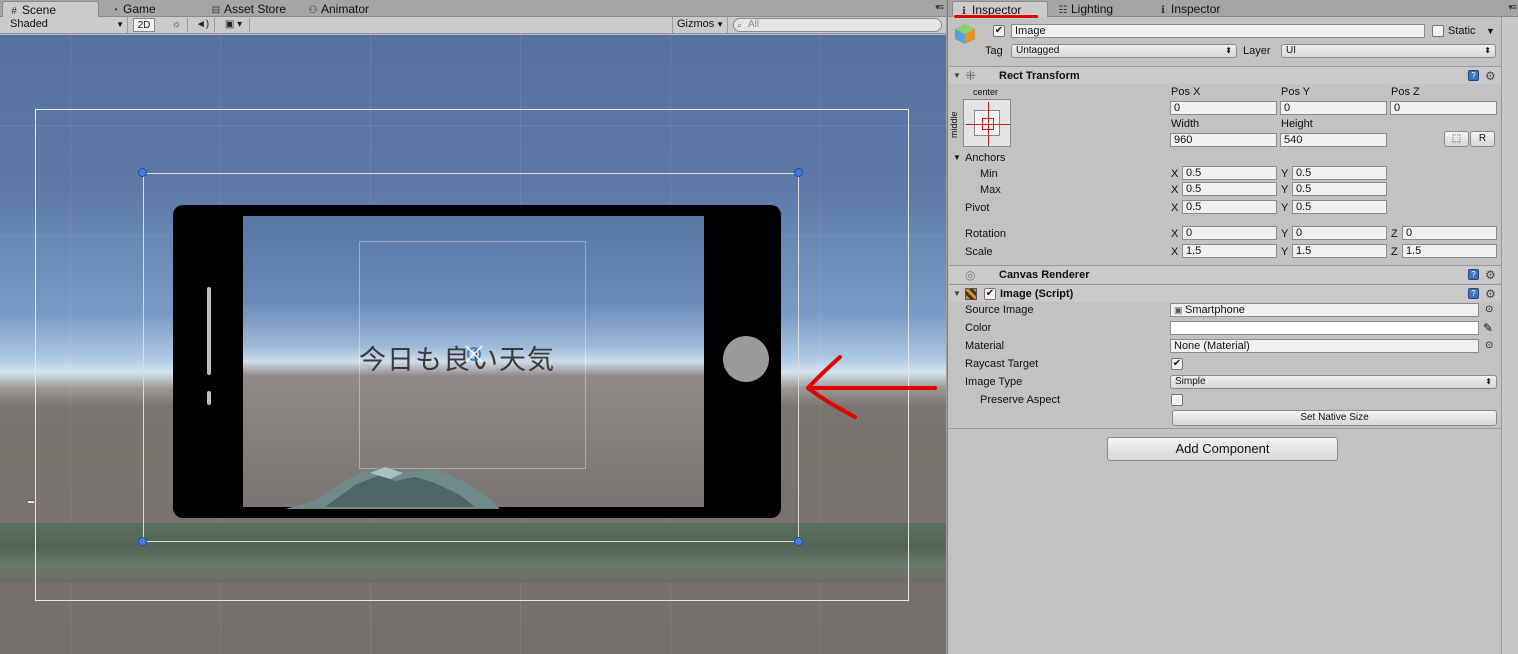  What do you see at coordinates (1443, 108) in the screenshot?
I see `pos-z-field: 0` at bounding box center [1443, 108].